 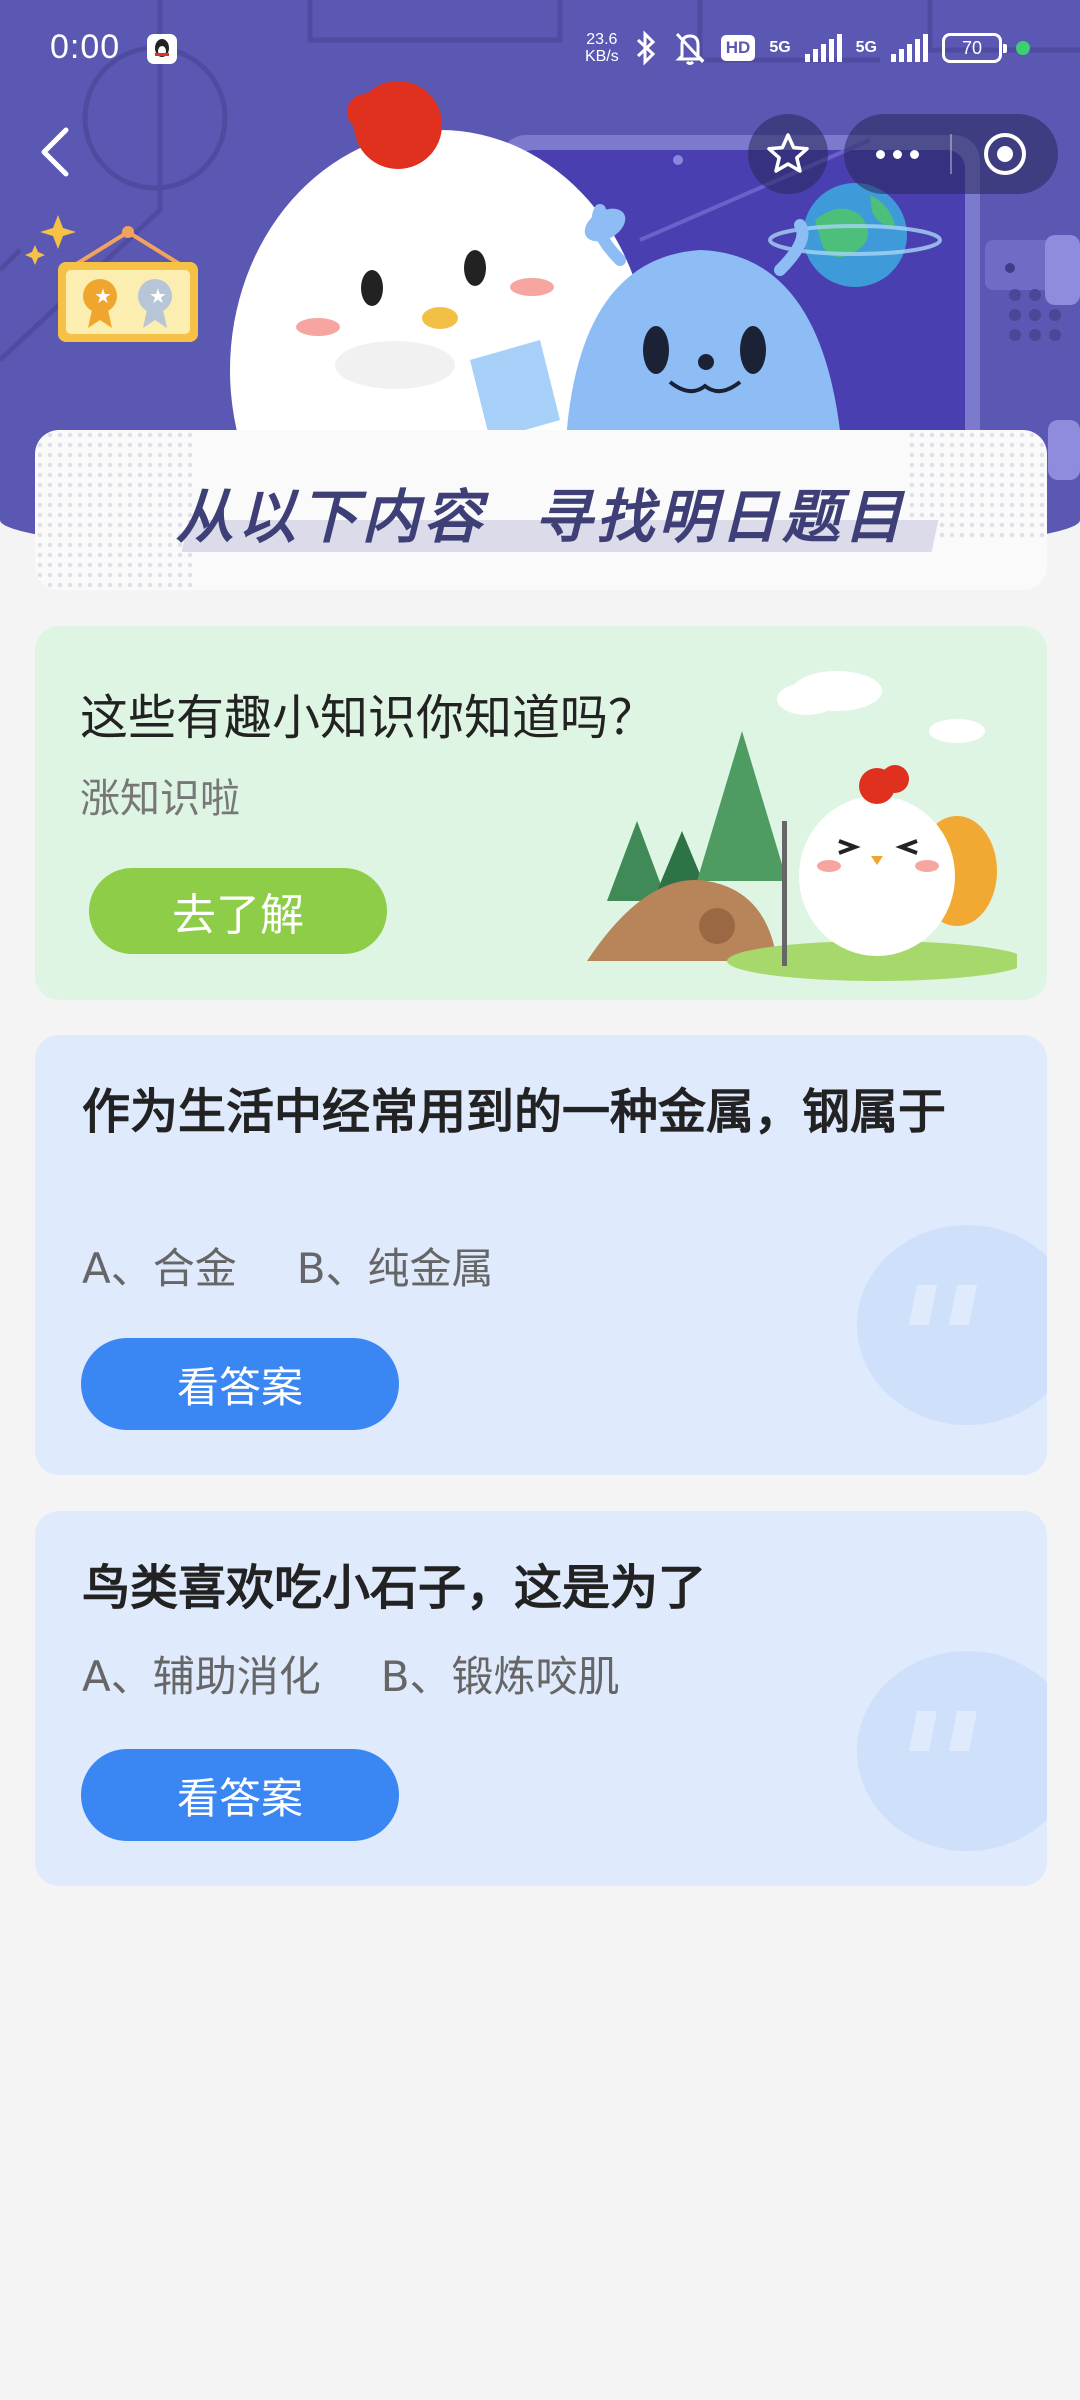 What do you see at coordinates (351, 1673) in the screenshot?
I see `question-2-options: A、辅助消化 B、锻炼咬肌` at bounding box center [351, 1673].